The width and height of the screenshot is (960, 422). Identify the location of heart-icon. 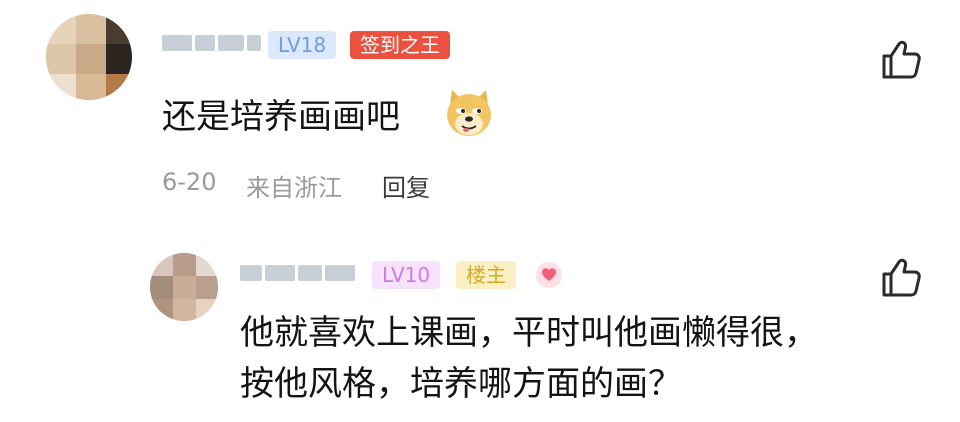
(549, 274).